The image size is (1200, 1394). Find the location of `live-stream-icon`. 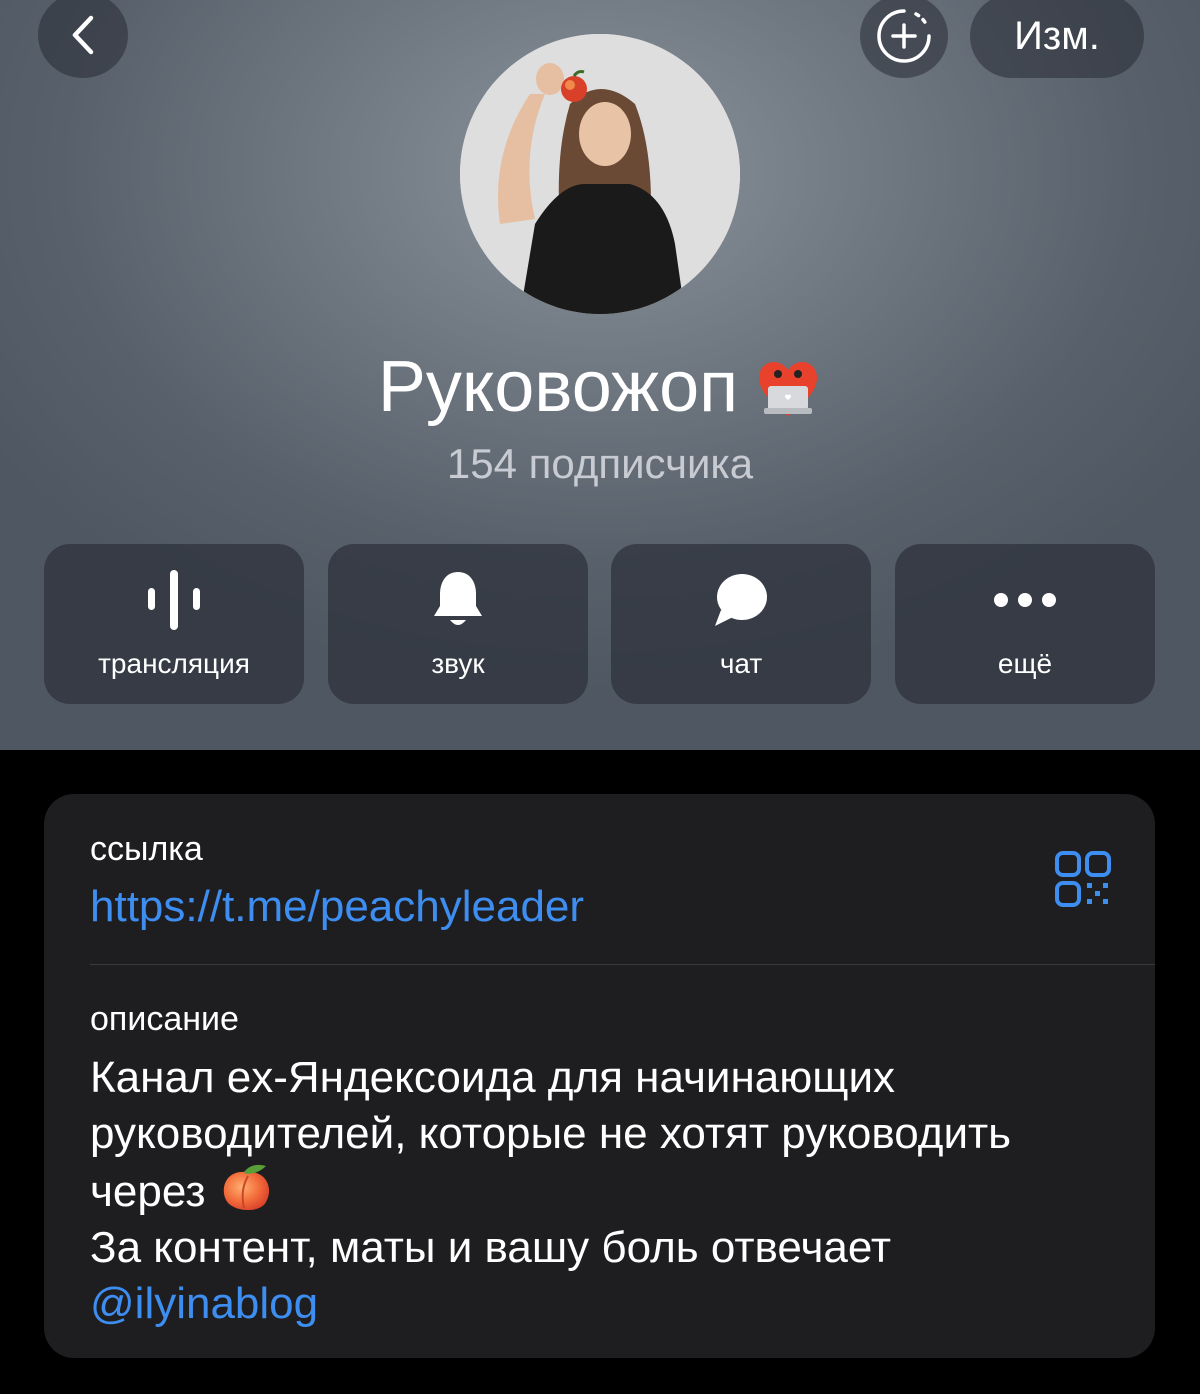

live-stream-icon is located at coordinates (174, 600).